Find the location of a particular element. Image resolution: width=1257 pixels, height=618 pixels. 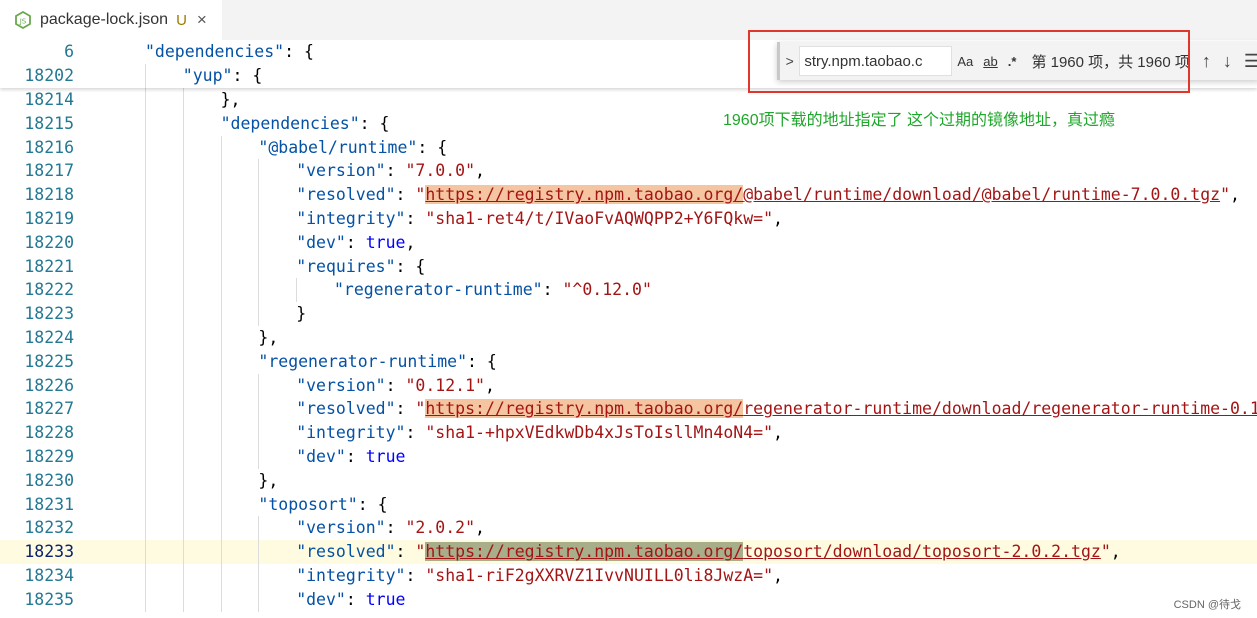

find-in-selection-menu-icon: ☰ is located at coordinates (1250, 61).